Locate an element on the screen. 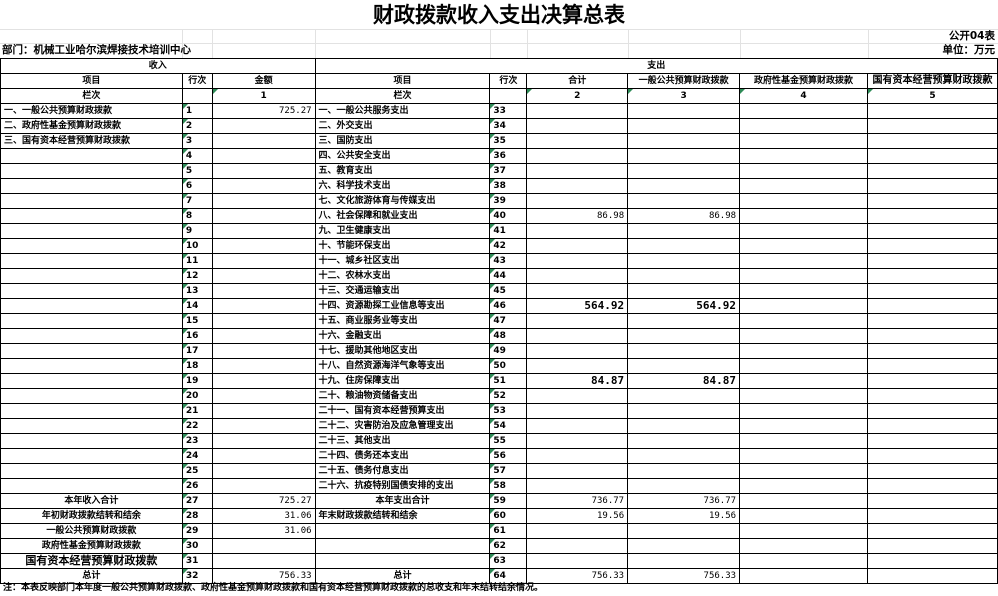 The image size is (998, 596). income-row-no: 12 is located at coordinates (197, 276).